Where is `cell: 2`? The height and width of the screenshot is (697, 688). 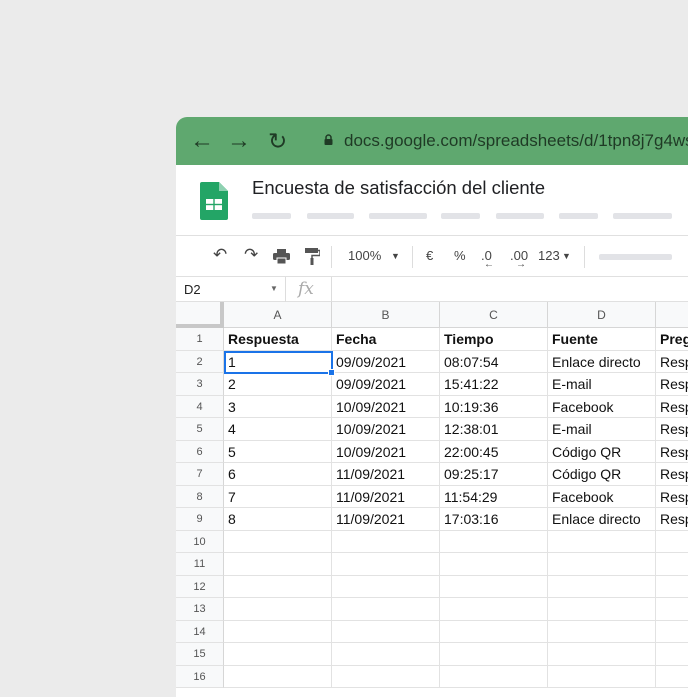
cell: 2 is located at coordinates (278, 384).